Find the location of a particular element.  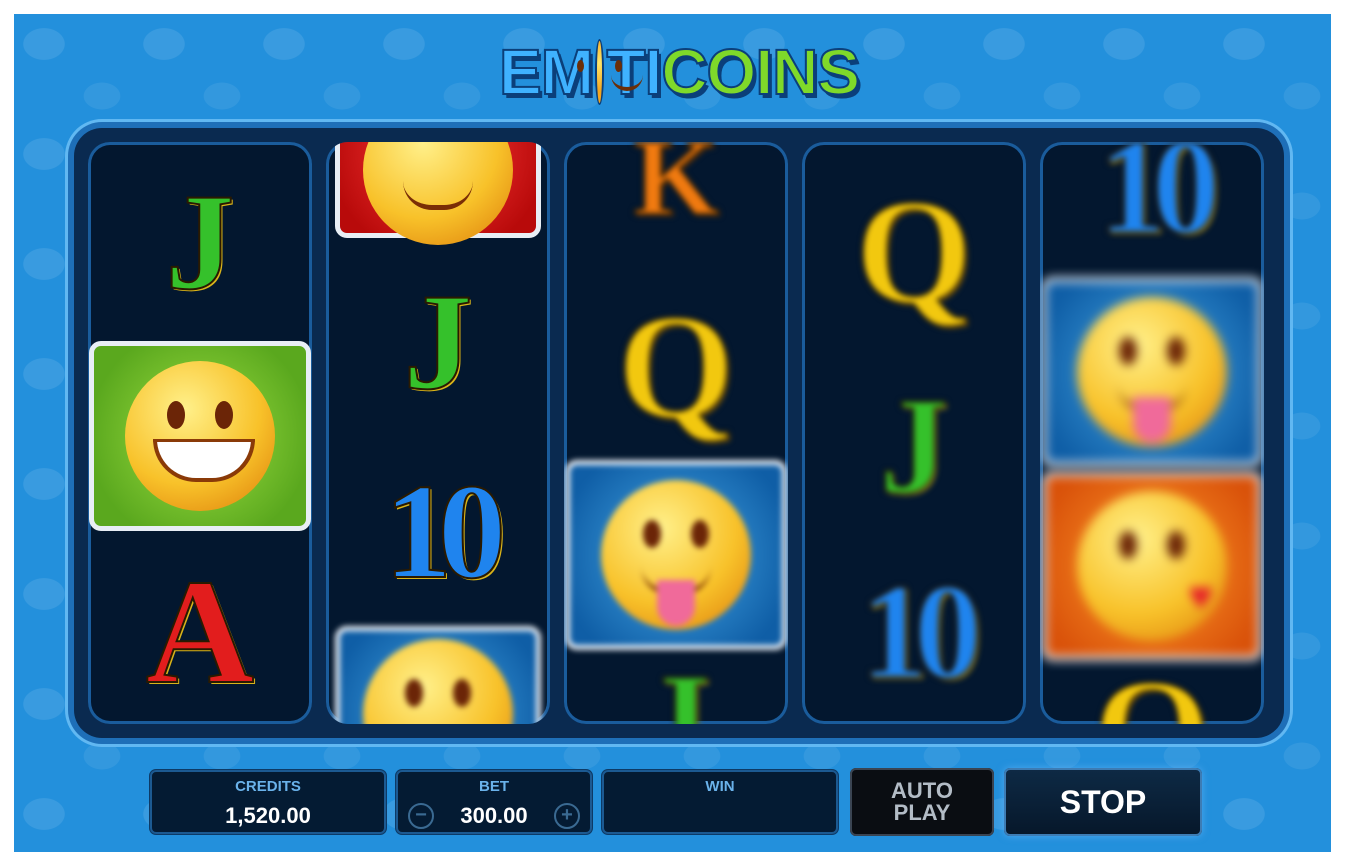

bet-decrease-button: − is located at coordinates (421, 816).